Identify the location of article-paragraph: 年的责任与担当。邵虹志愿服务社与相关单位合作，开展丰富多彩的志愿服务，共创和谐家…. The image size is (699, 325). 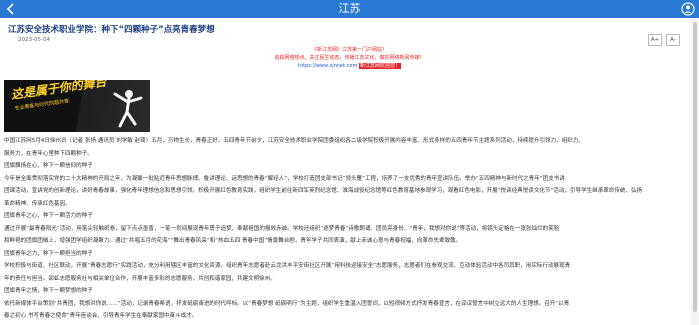
(140, 278).